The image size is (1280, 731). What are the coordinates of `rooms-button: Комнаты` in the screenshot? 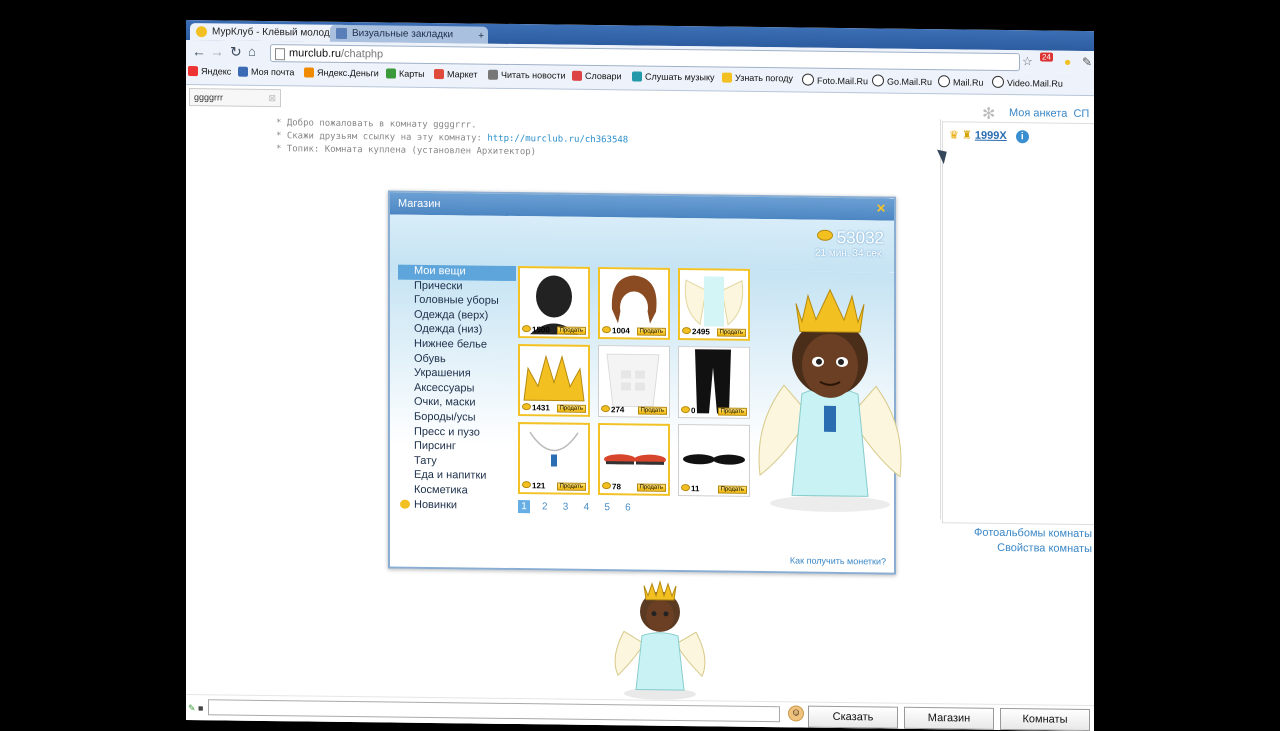 It's located at (1045, 719).